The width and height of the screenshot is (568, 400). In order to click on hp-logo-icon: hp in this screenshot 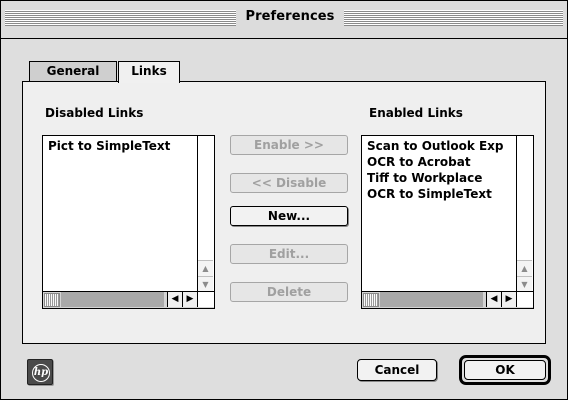, I will do `click(40, 372)`.